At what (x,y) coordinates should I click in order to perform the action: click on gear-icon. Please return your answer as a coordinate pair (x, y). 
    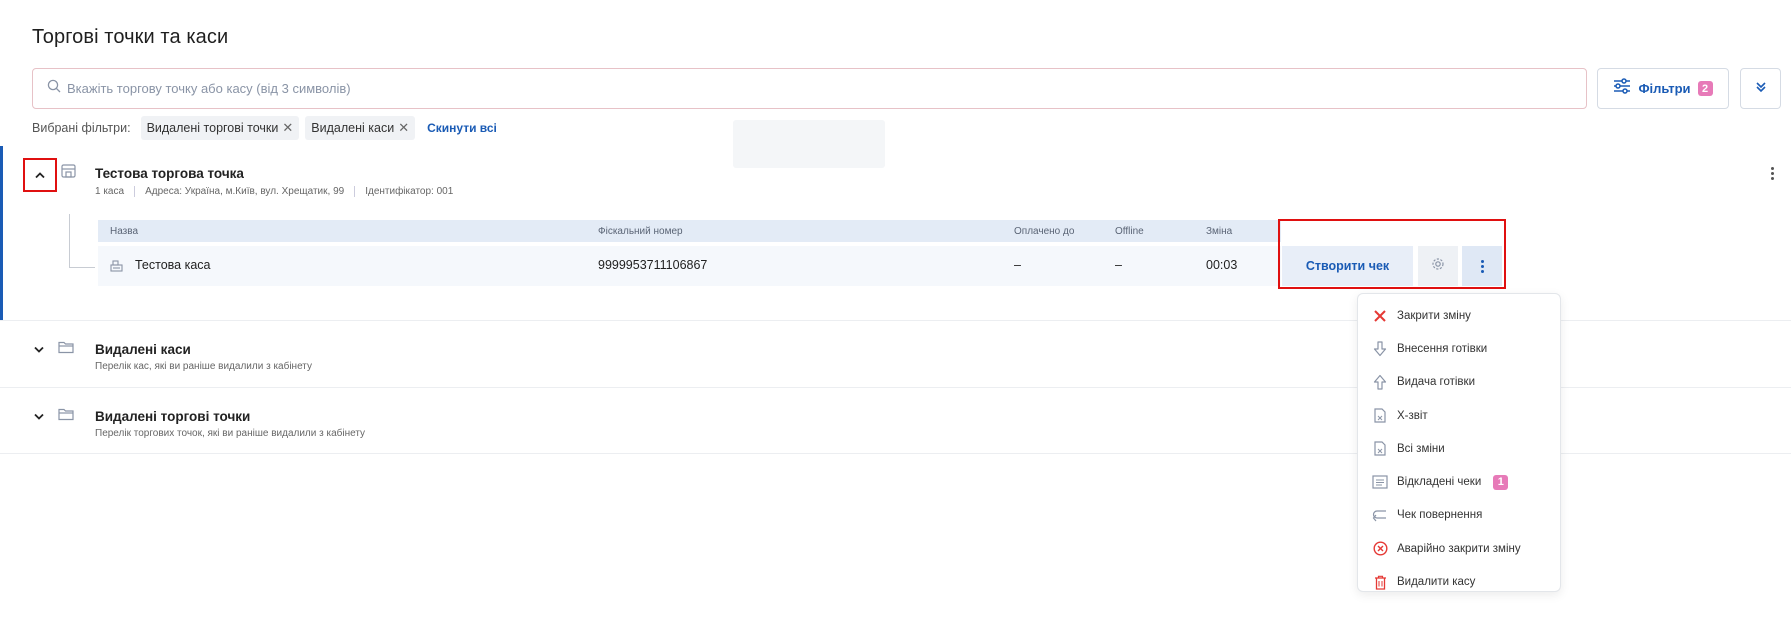
    Looking at the image, I should click on (1438, 266).